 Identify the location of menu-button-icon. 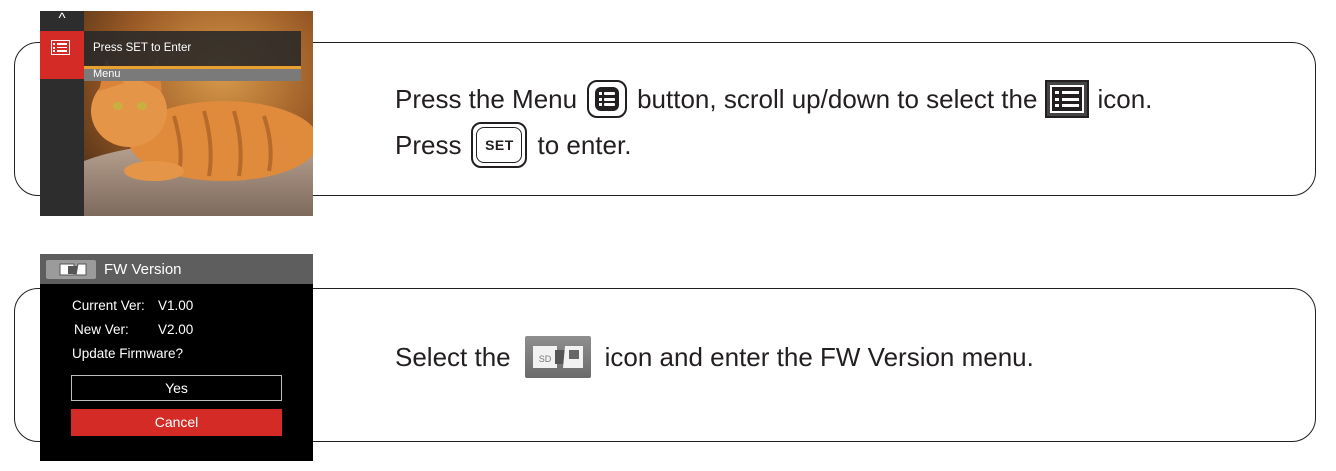
(607, 99).